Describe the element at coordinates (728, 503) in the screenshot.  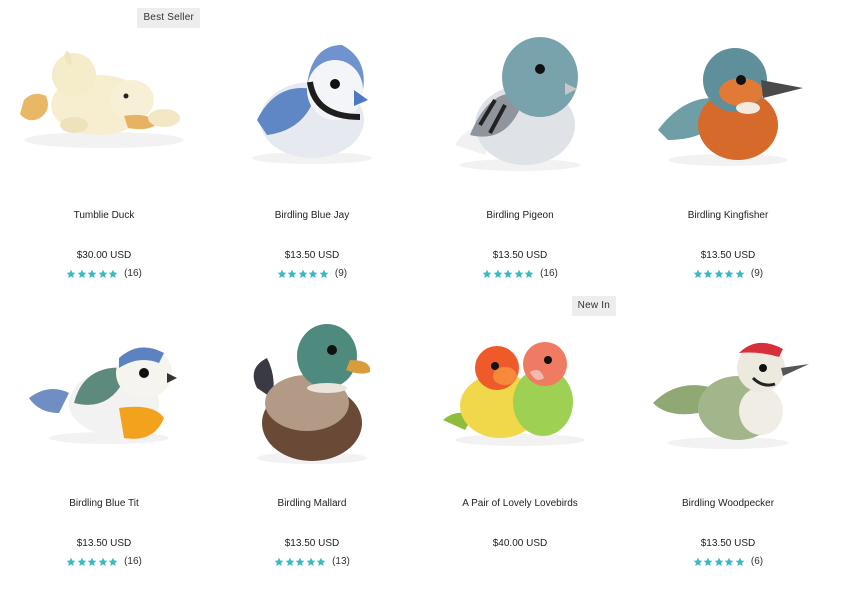
I see `product-name: Birdling Woodpecker` at that location.